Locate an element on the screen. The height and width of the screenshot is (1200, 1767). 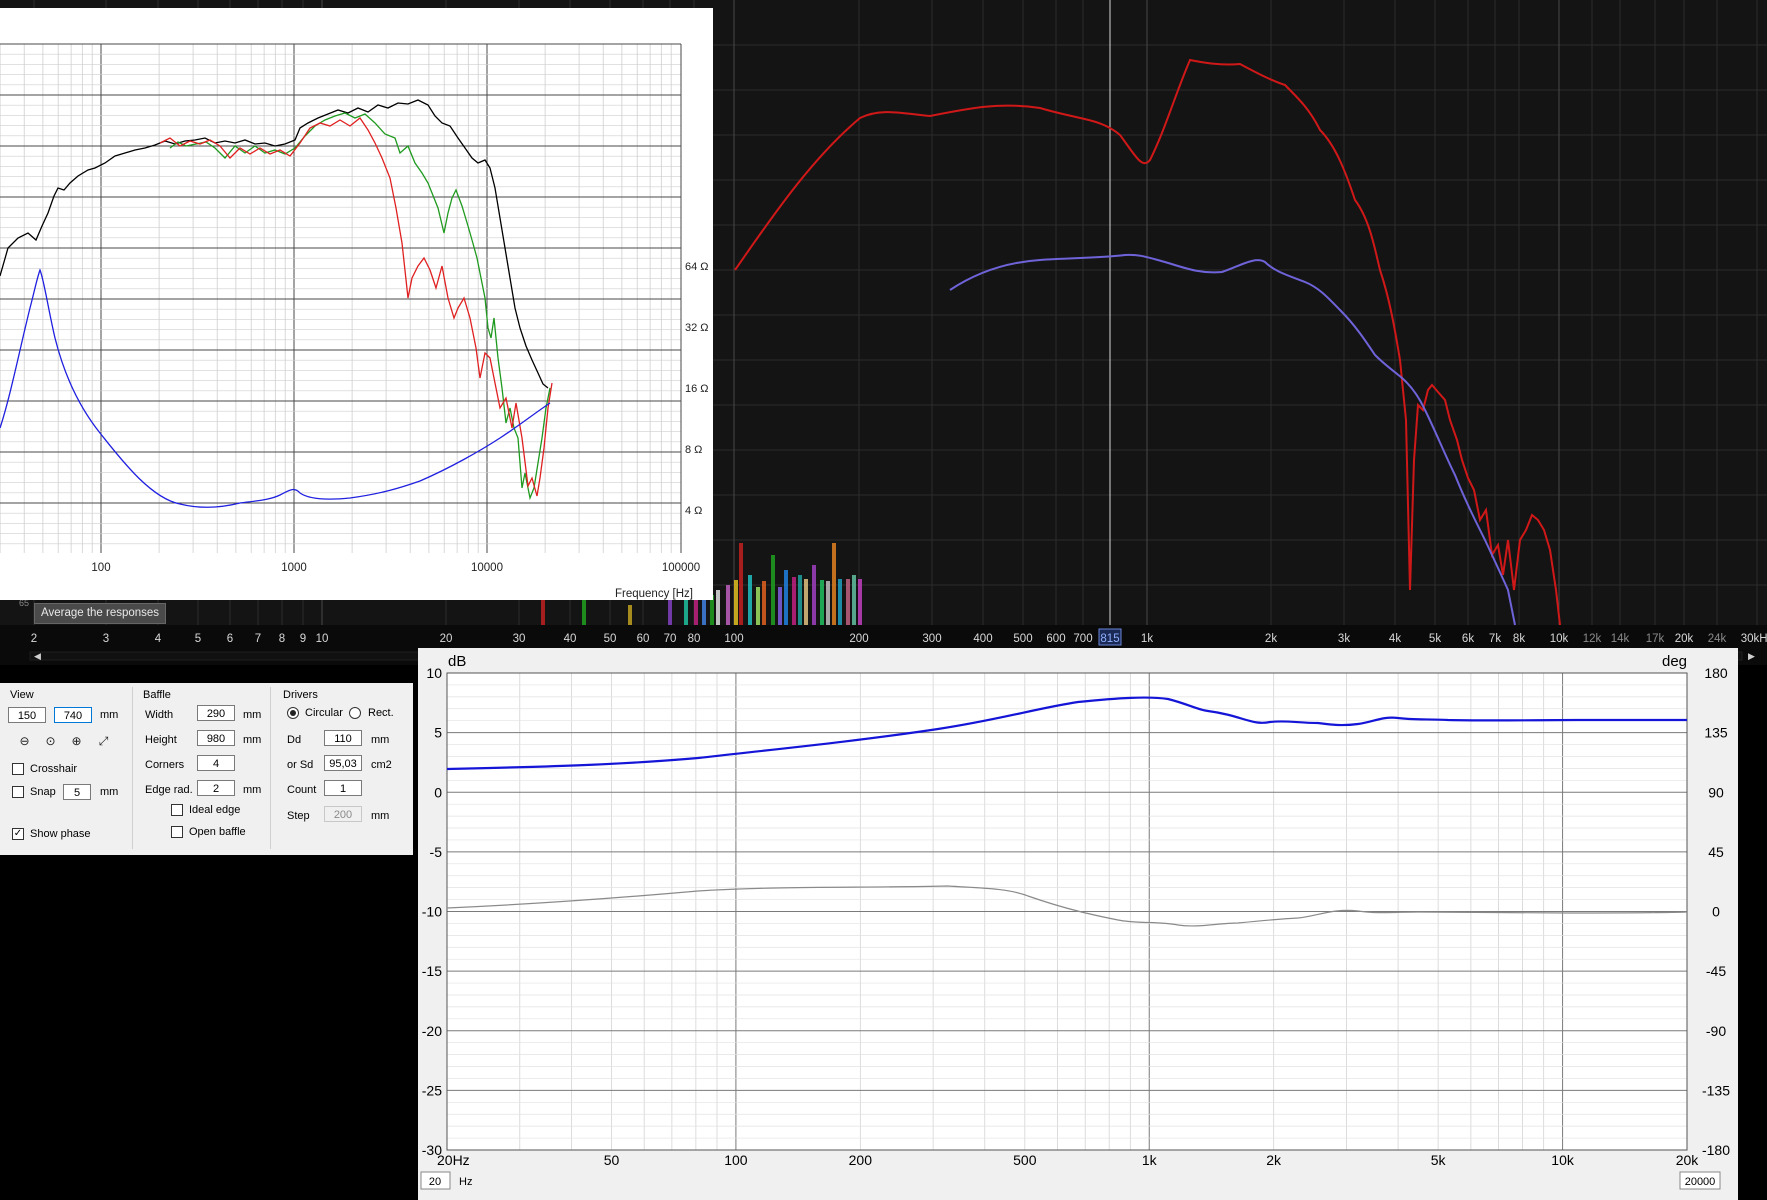
circular-label: Circular is located at coordinates (324, 713).